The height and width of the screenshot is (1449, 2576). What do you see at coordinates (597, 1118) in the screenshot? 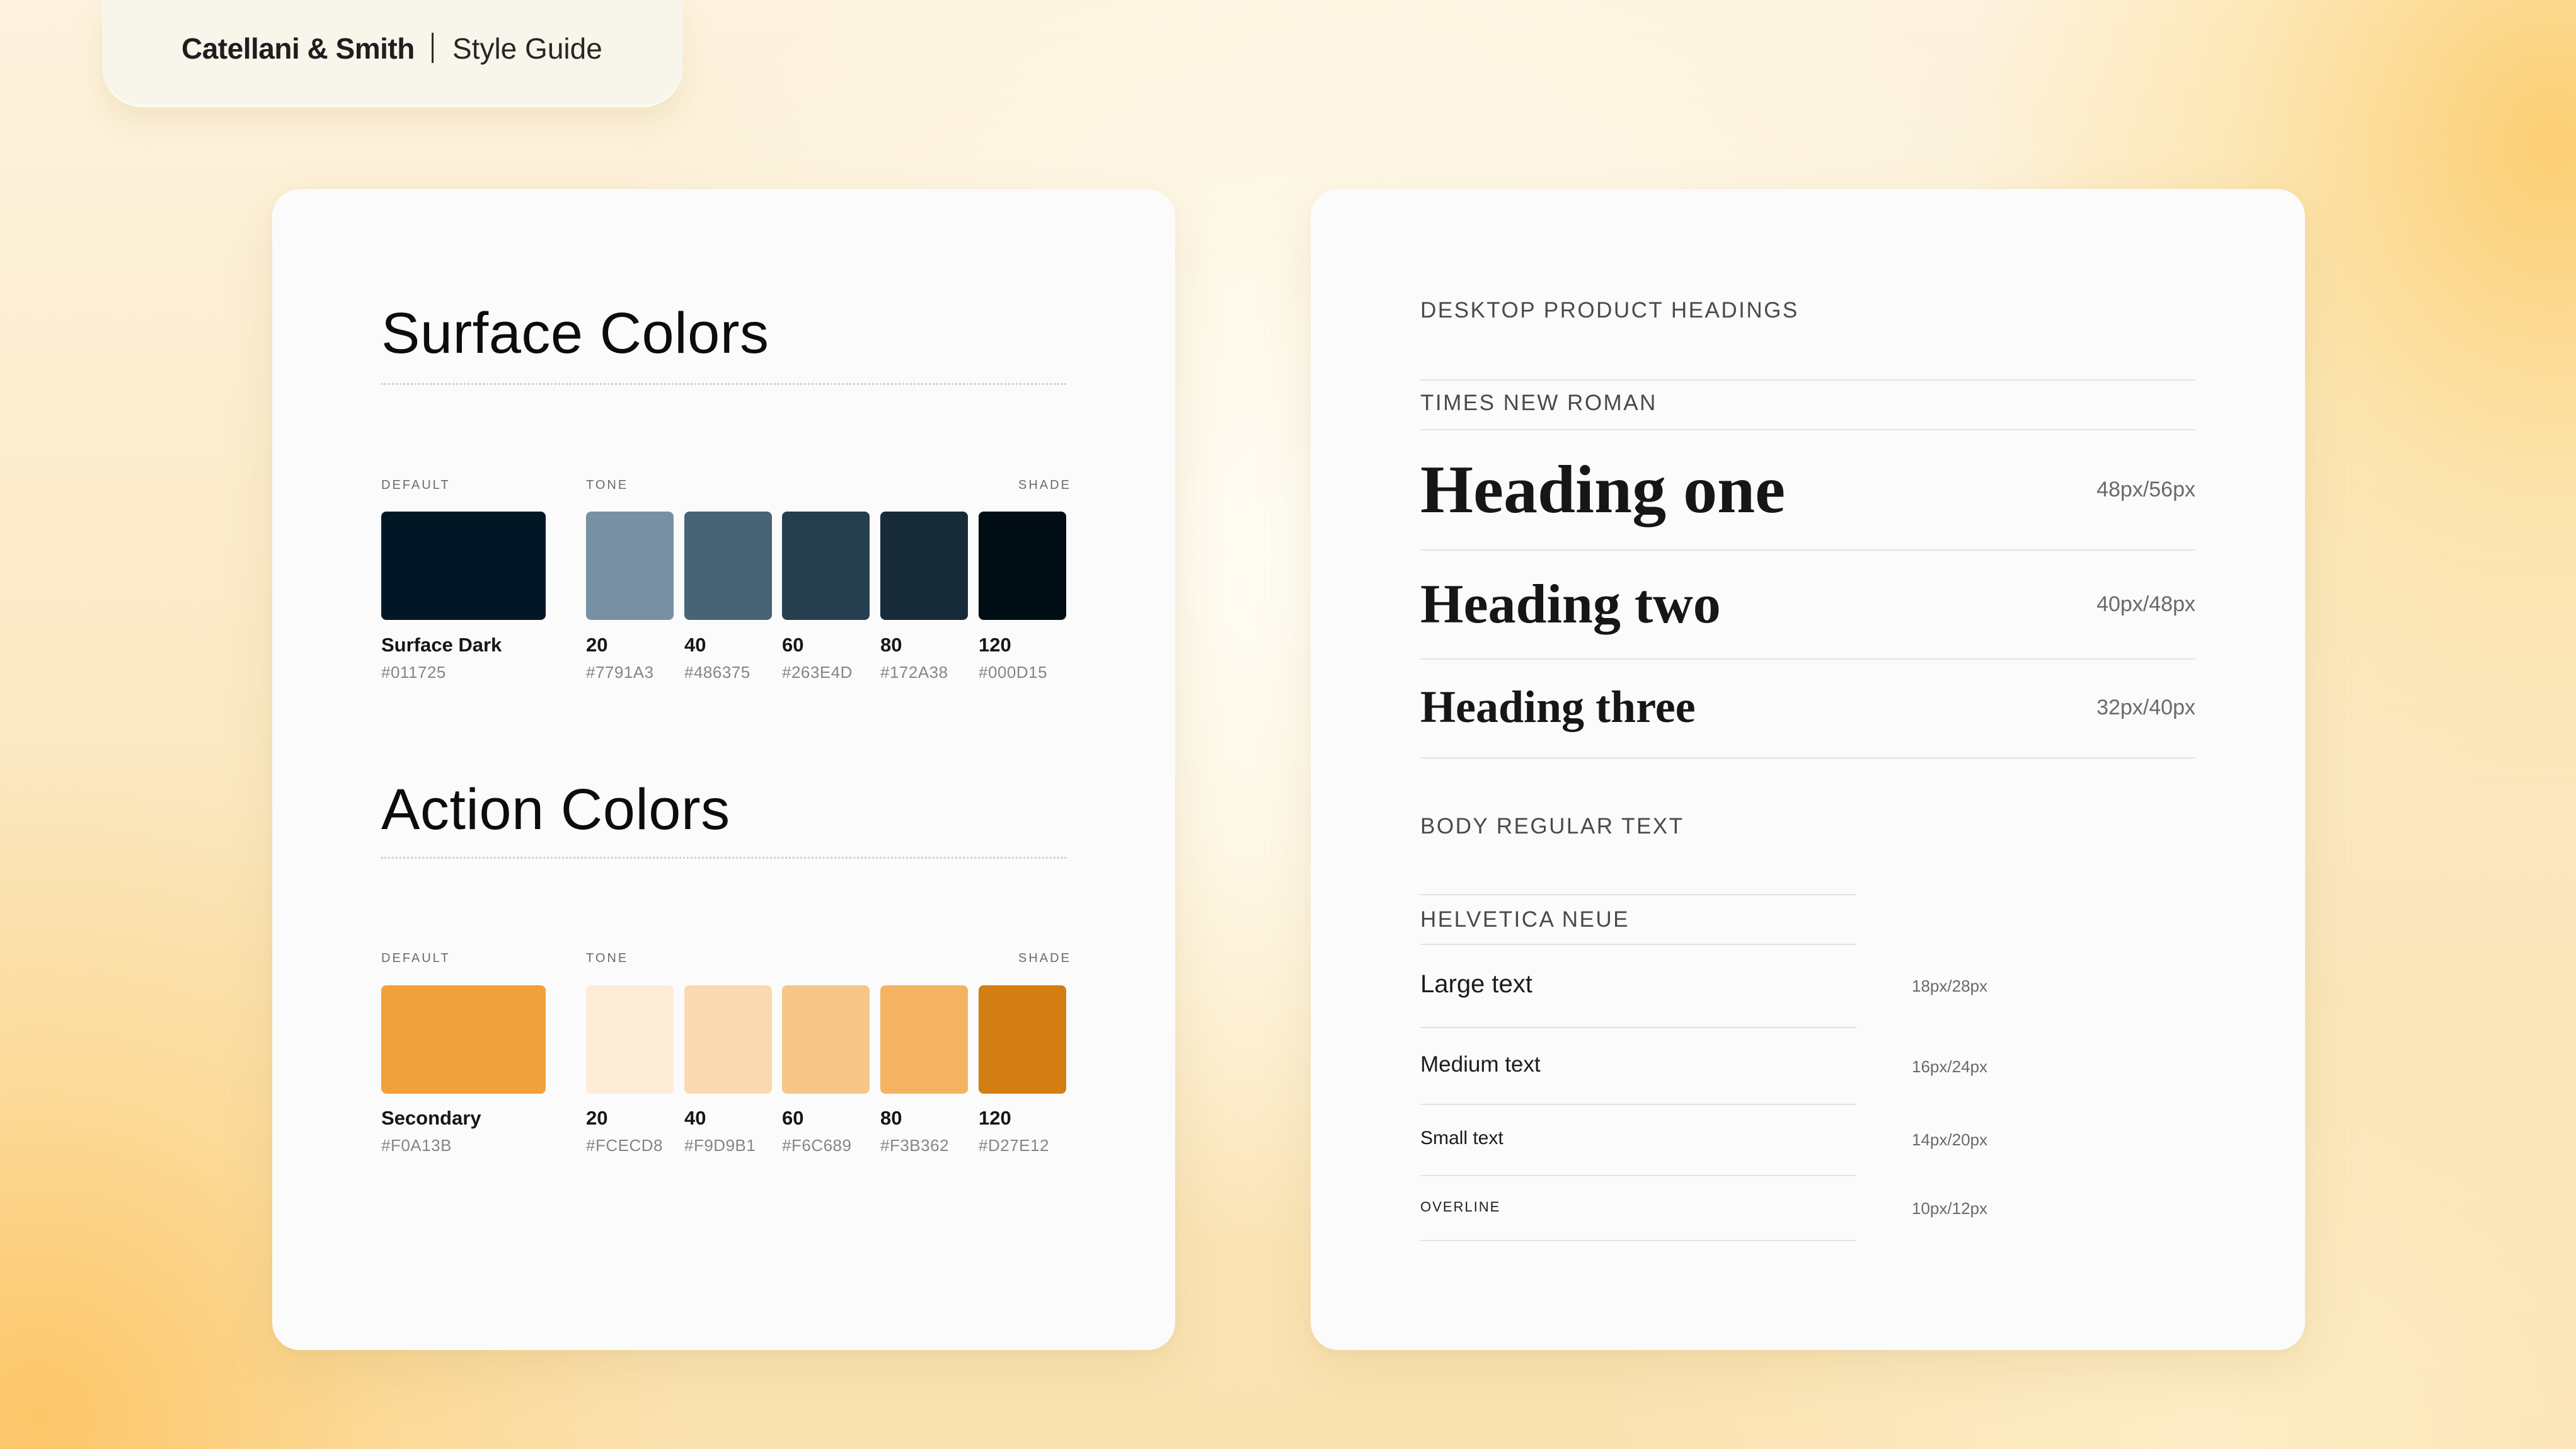
I see `action-tone-20-name: 20` at bounding box center [597, 1118].